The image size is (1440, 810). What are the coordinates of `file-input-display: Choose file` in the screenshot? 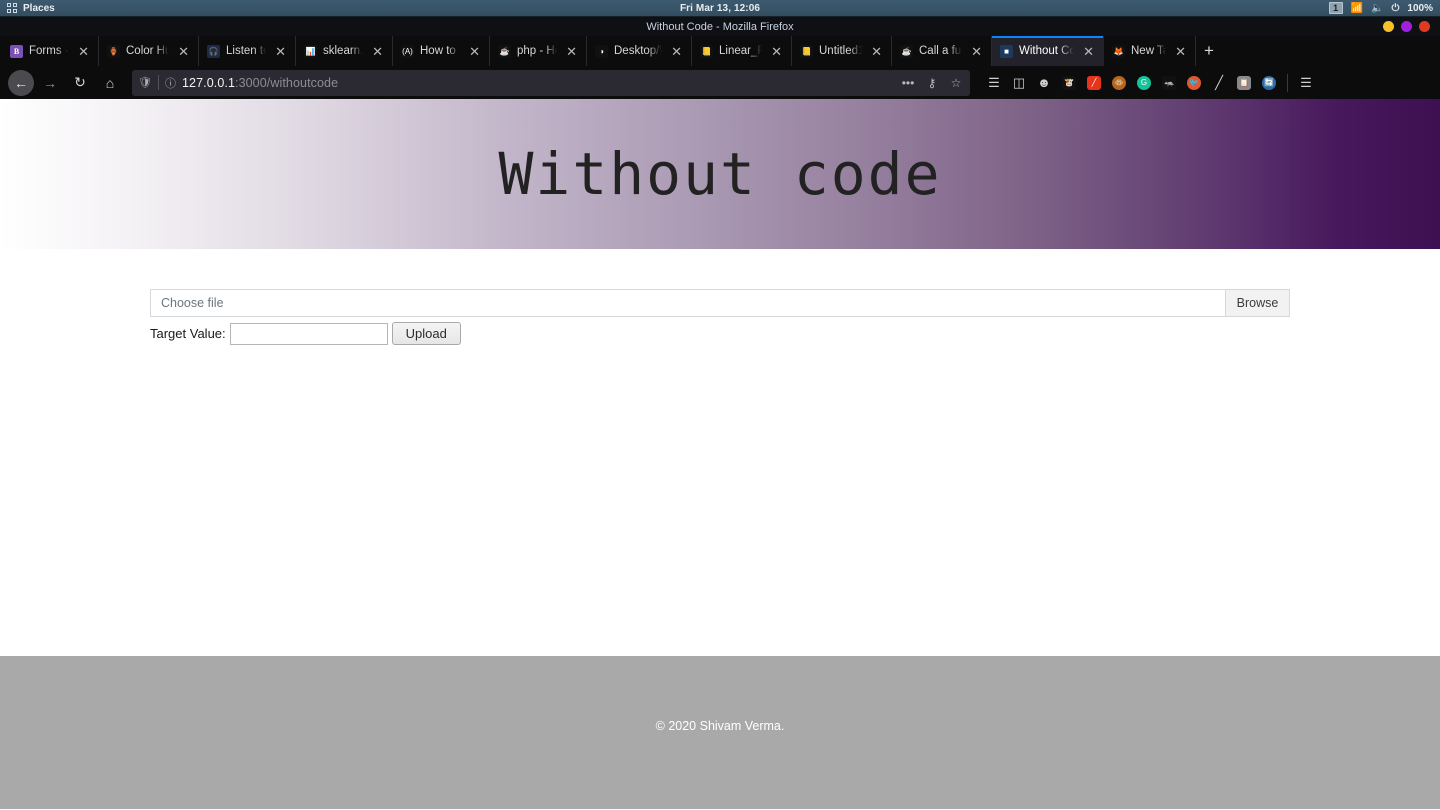 It's located at (687, 303).